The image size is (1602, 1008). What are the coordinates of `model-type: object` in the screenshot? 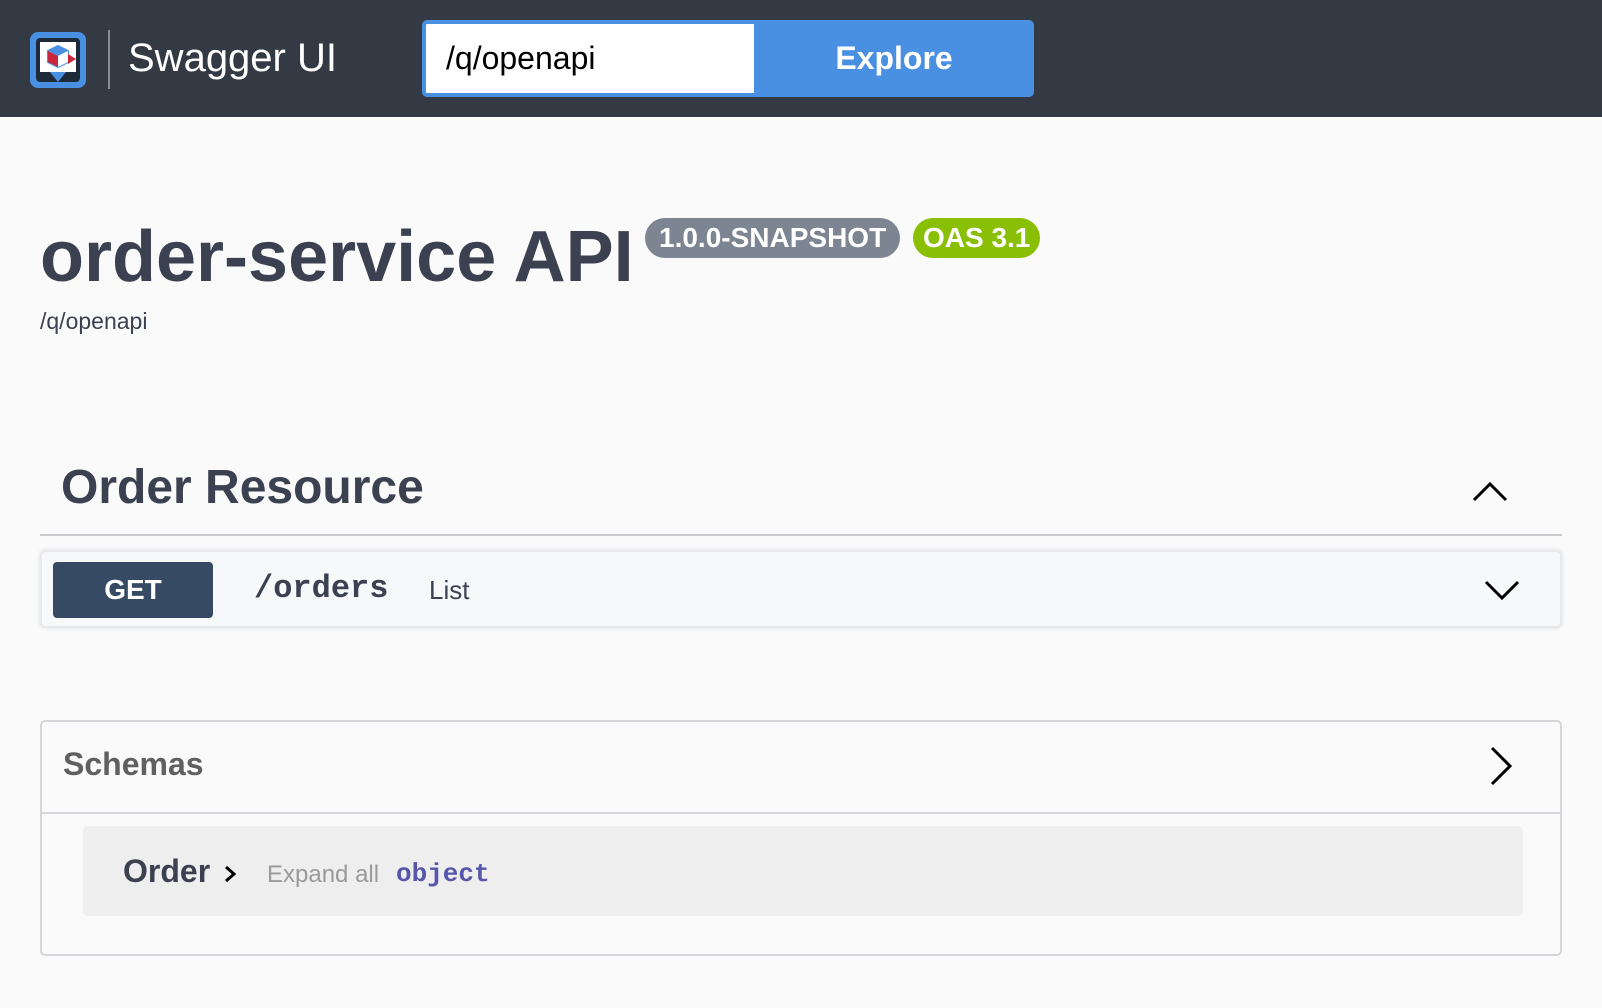 It's located at (443, 874).